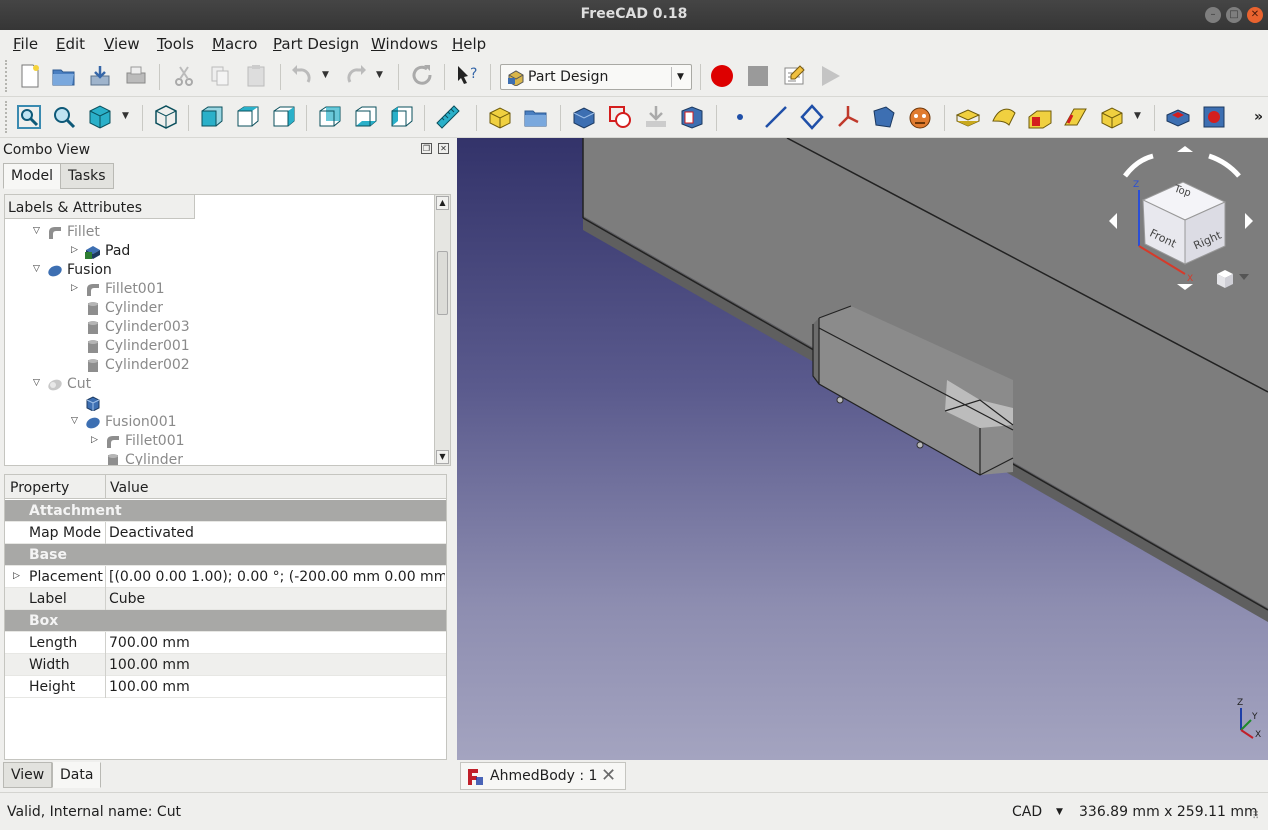 The height and width of the screenshot is (830, 1268). I want to click on isometric-view-icon, so click(100, 117).